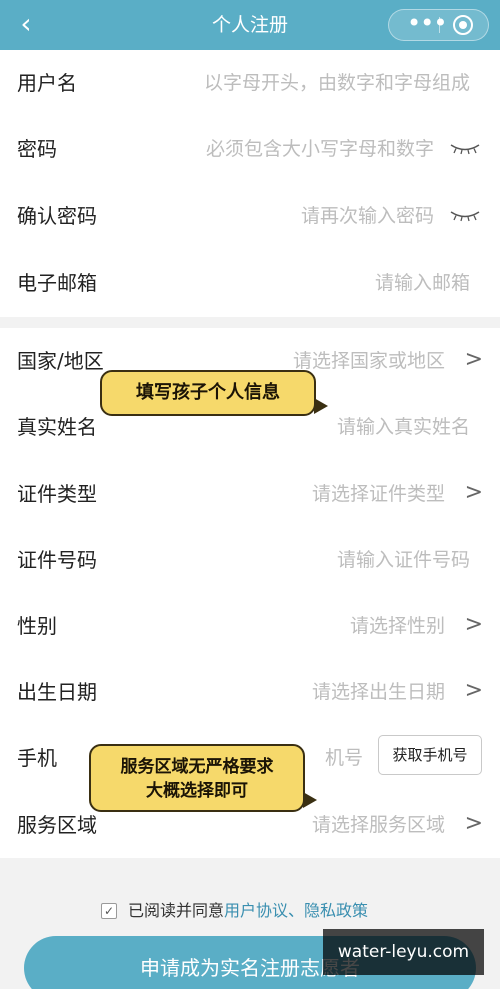 The width and height of the screenshot is (500, 989). Describe the element at coordinates (430, 755) in the screenshot. I see `get-phone-number-button: 获取手机号` at that location.